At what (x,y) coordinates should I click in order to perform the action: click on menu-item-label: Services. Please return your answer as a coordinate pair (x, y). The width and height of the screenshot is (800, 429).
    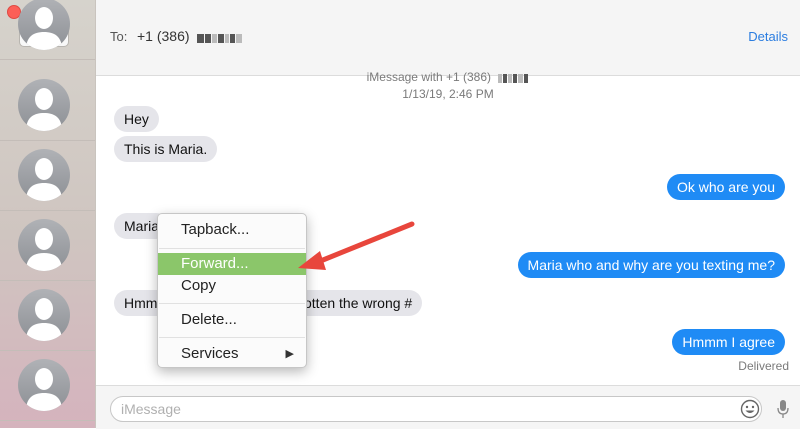
    Looking at the image, I should click on (210, 353).